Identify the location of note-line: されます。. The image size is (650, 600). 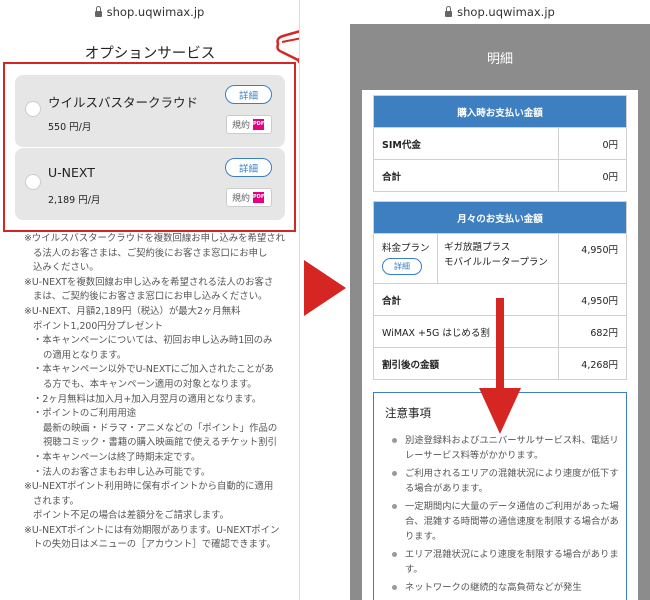
(56, 501).